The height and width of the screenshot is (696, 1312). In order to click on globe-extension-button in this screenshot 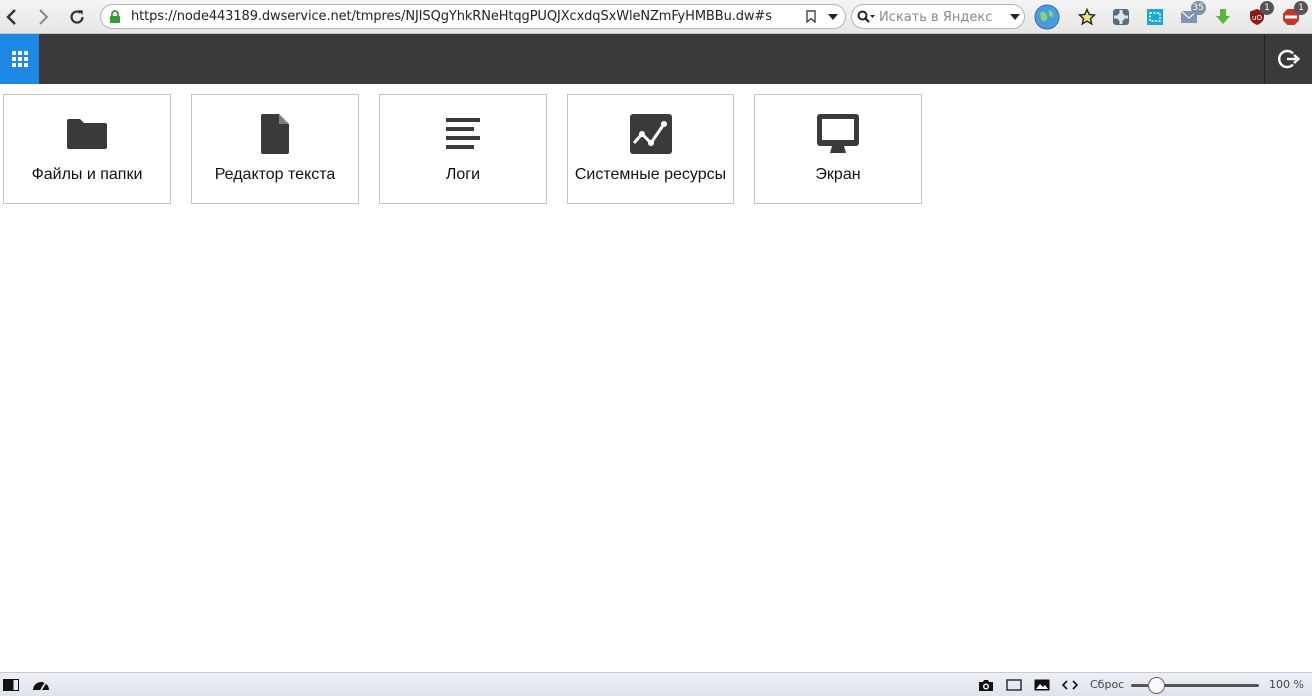, I will do `click(1047, 17)`.